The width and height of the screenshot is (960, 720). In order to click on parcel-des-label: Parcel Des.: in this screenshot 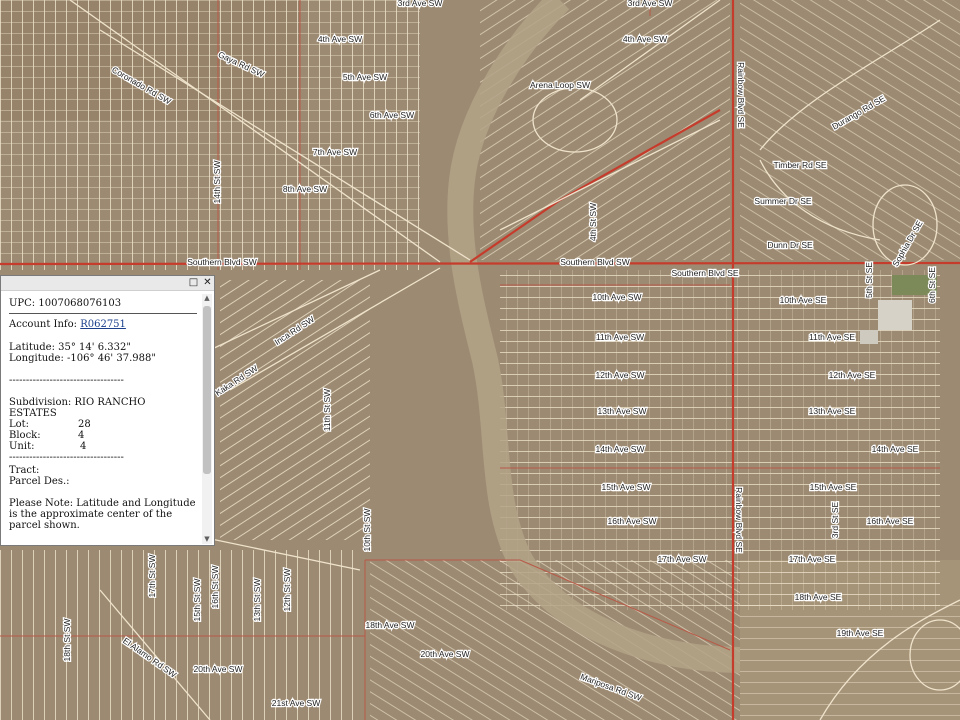, I will do `click(39, 481)`.